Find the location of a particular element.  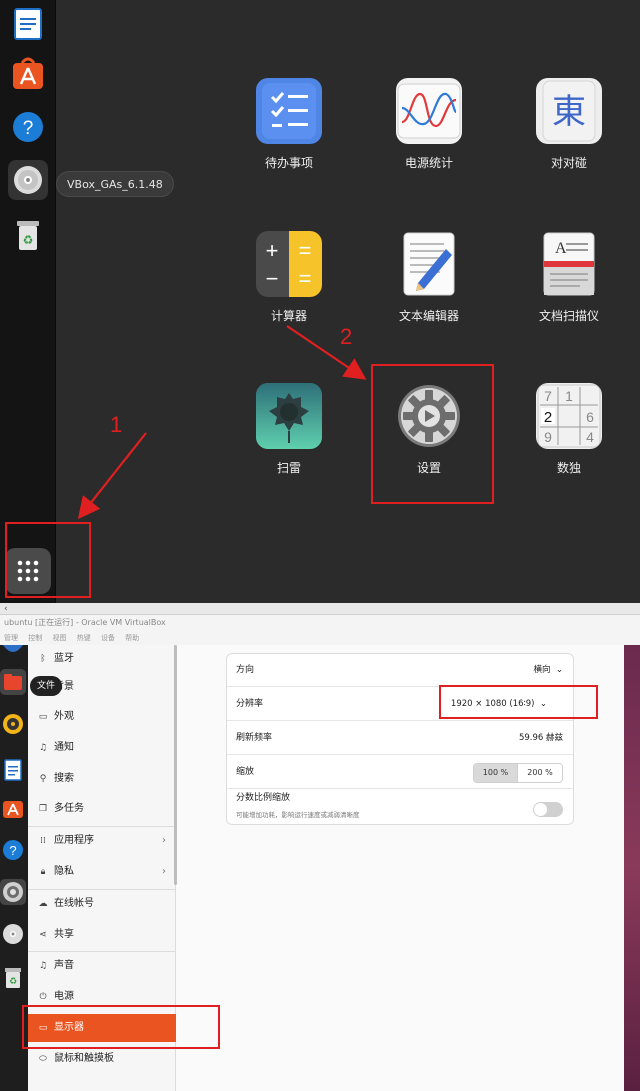

settings-icon is located at coordinates (13, 892).